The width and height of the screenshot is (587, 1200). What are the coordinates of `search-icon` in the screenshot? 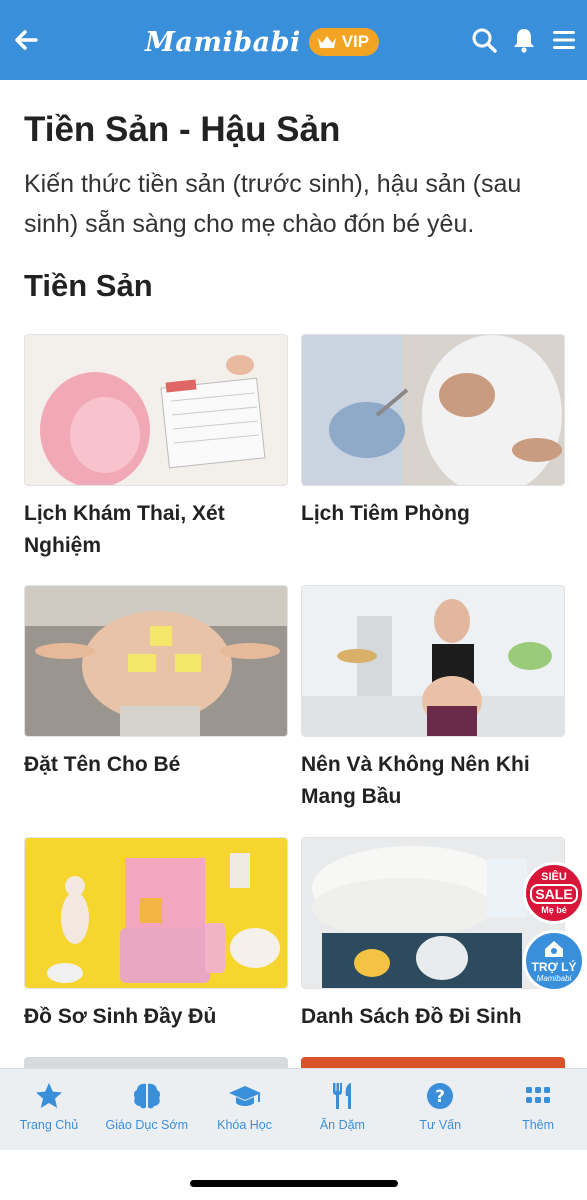 It's located at (484, 40).